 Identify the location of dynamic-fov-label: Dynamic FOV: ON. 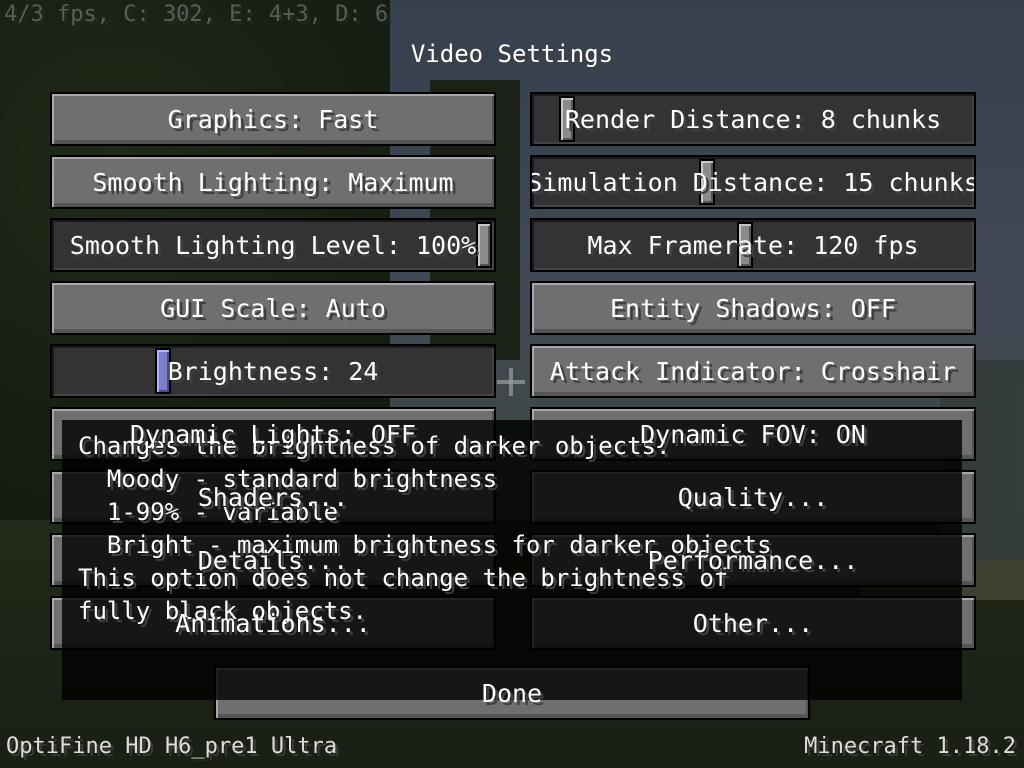
(753, 434).